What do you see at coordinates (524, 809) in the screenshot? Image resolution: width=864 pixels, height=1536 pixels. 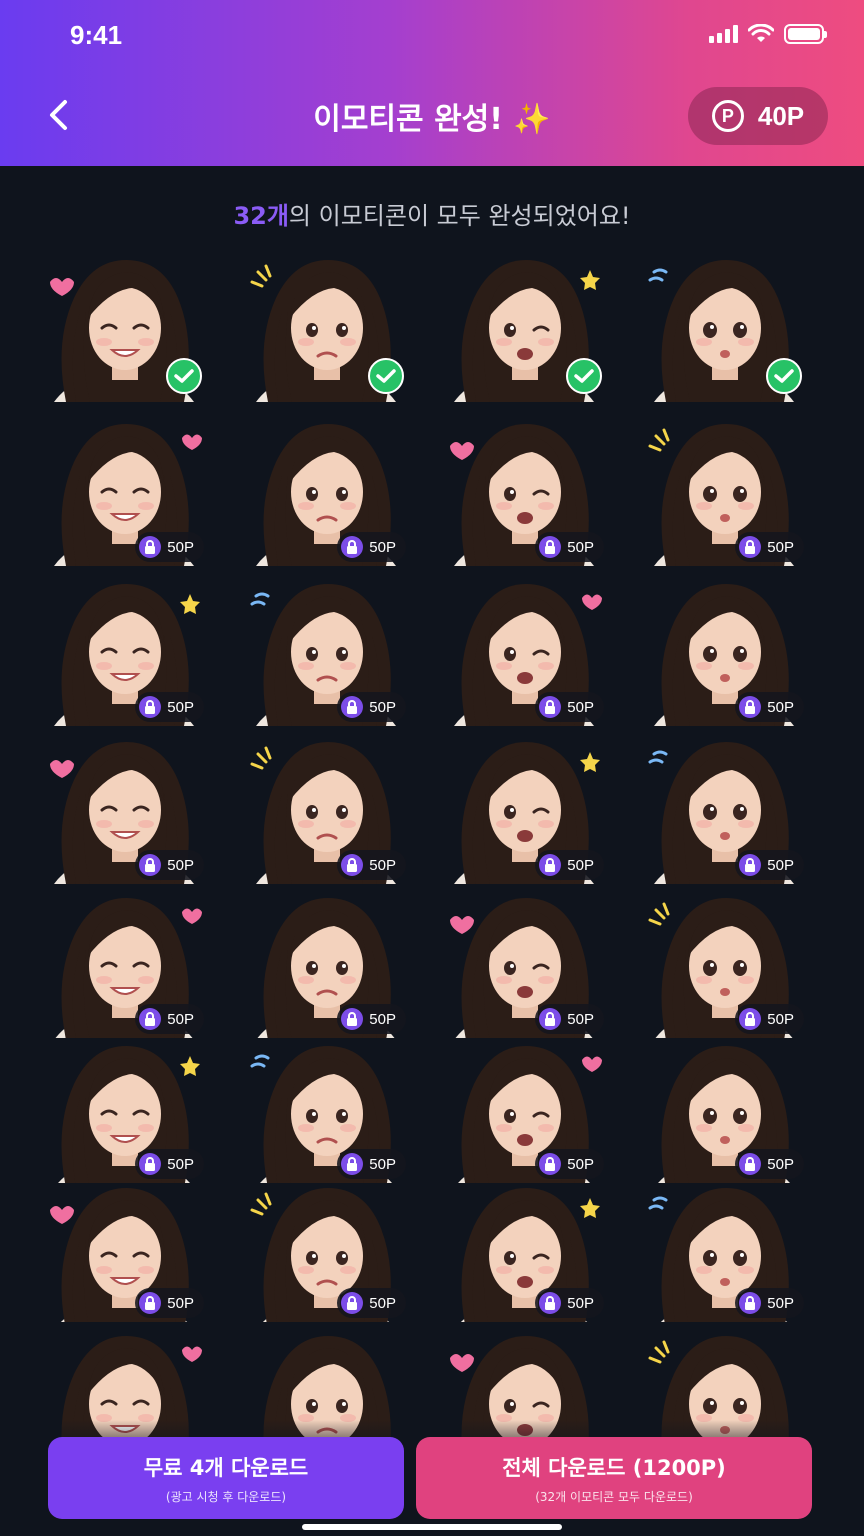 I see `emoticon-tile-wailing: 50P` at bounding box center [524, 809].